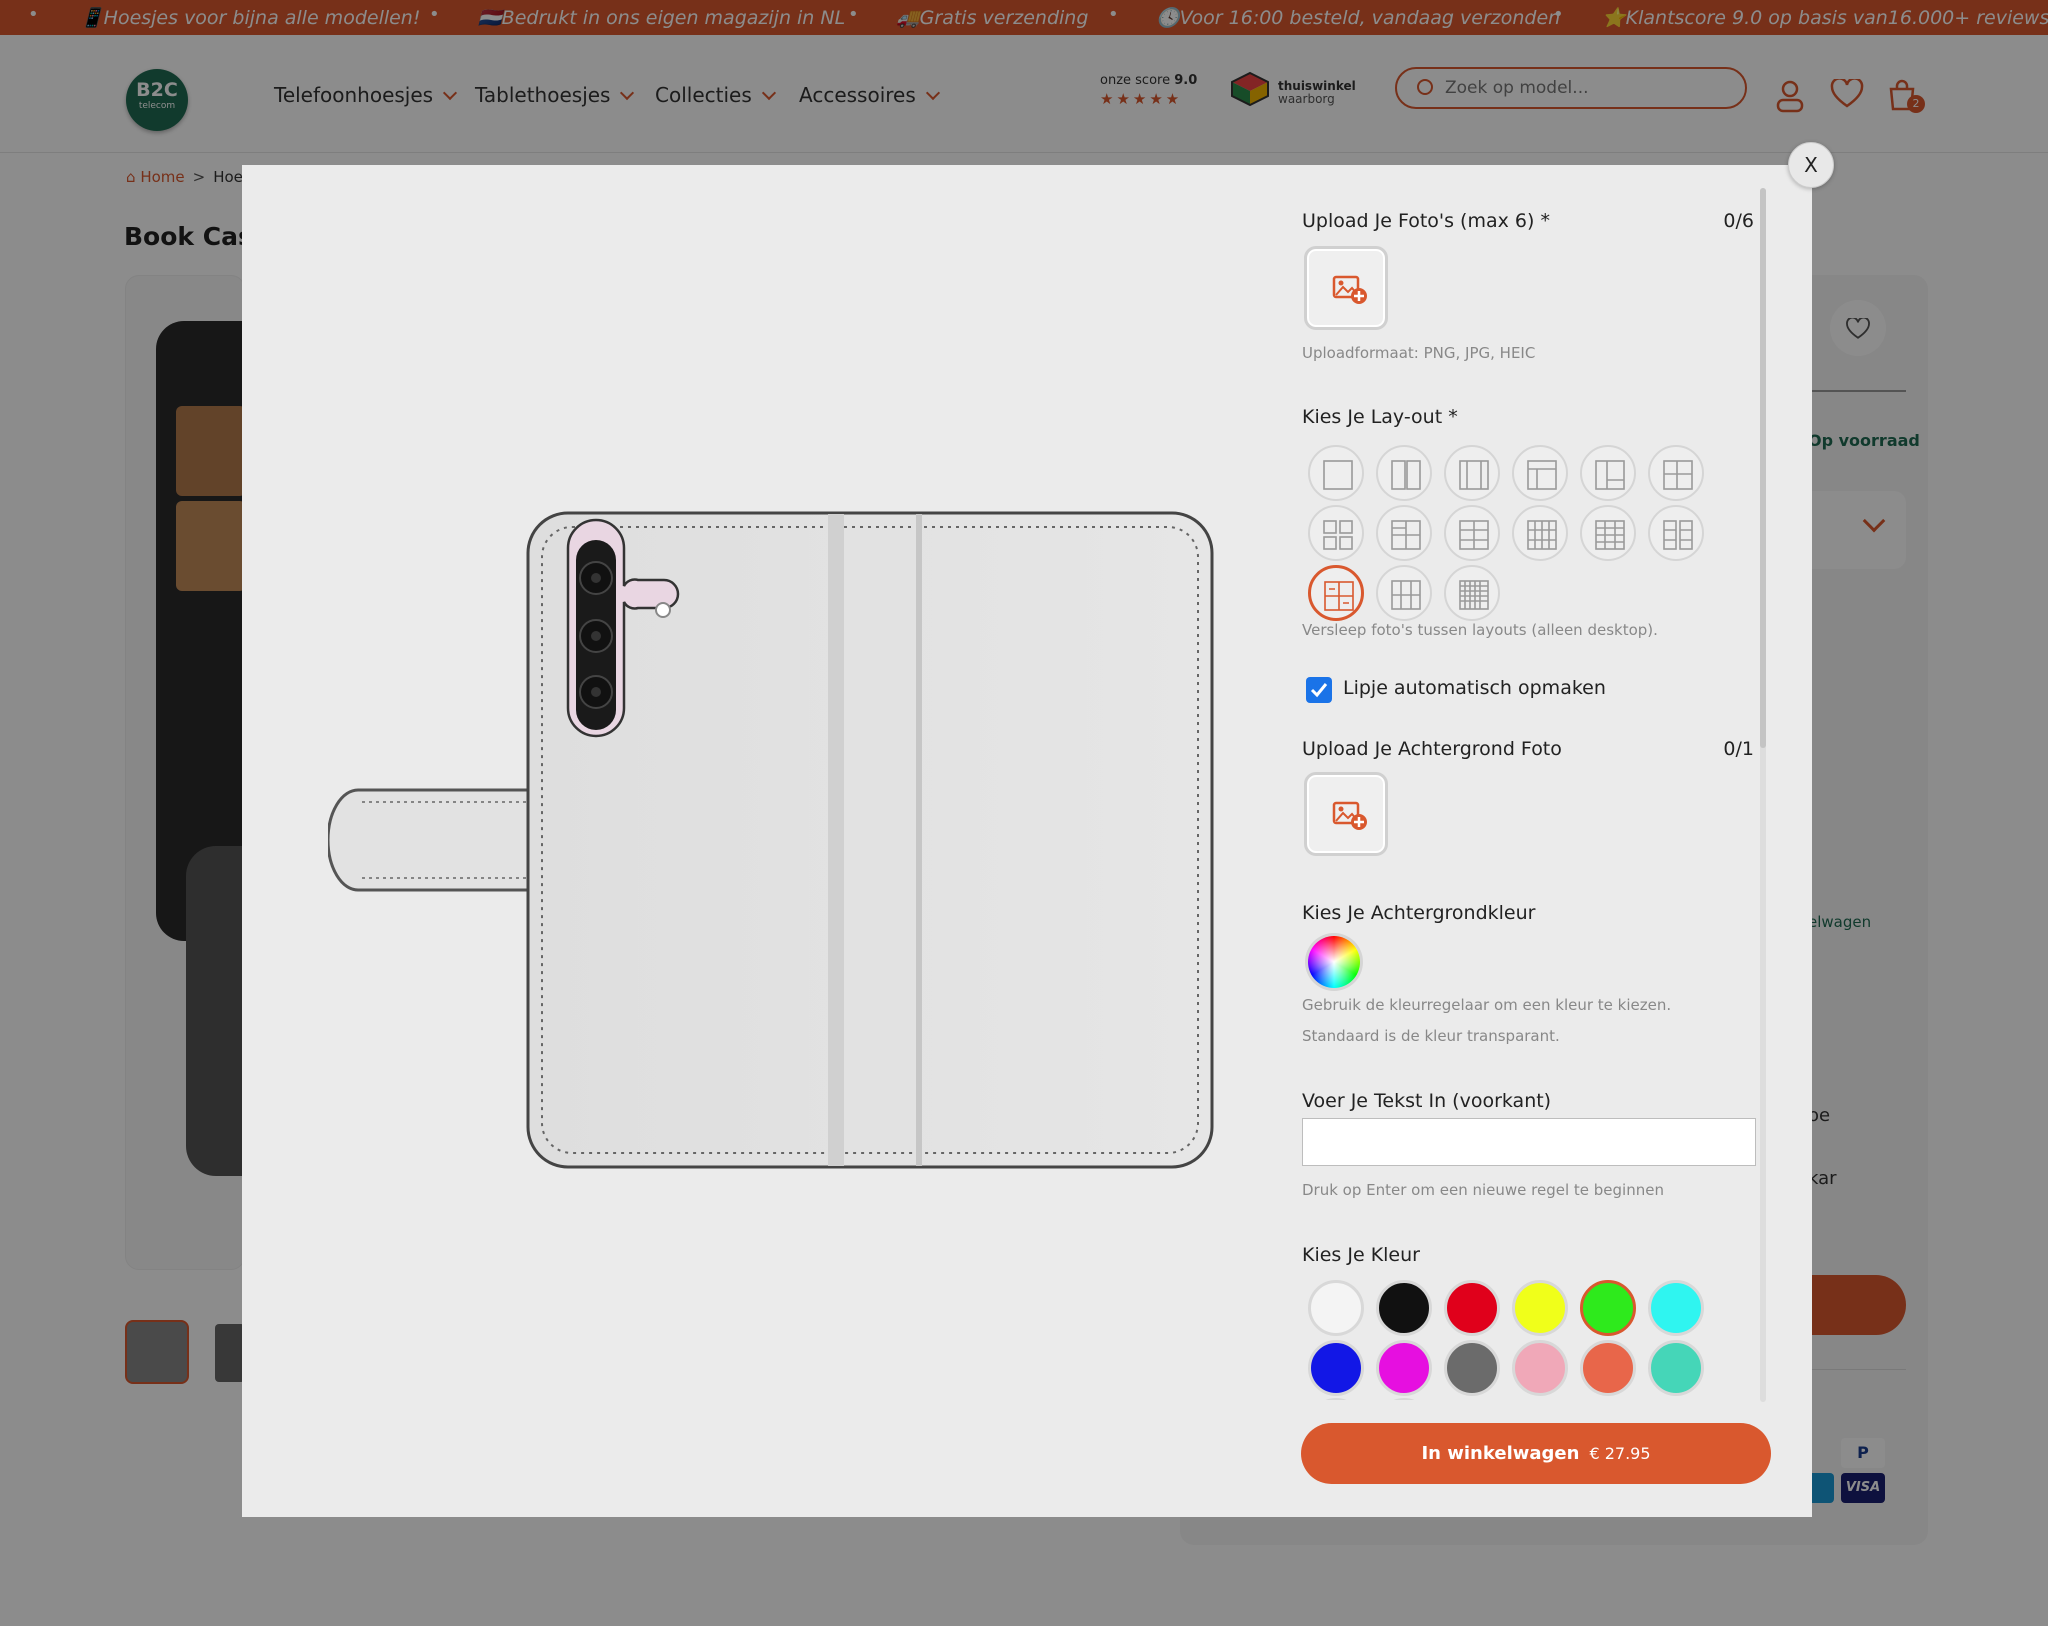 This screenshot has width=2048, height=1626. What do you see at coordinates (1474, 688) in the screenshot?
I see `auto-format-label: Lipje automatisch opmaken` at bounding box center [1474, 688].